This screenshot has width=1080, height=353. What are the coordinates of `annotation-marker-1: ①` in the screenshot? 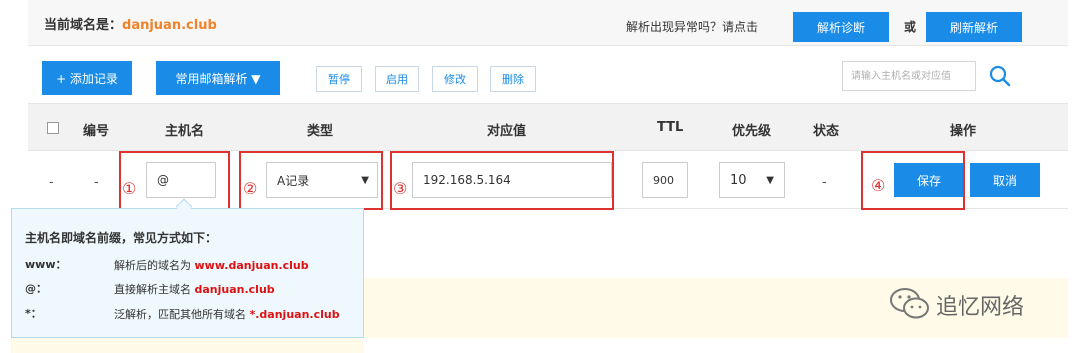 It's located at (129, 188).